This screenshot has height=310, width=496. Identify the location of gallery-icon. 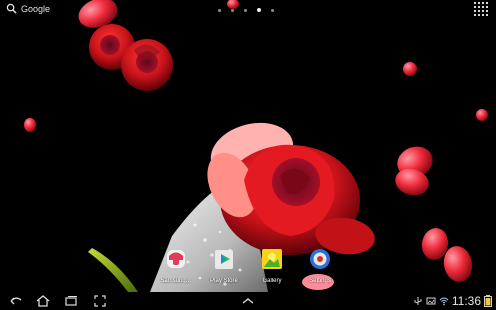
(272, 259).